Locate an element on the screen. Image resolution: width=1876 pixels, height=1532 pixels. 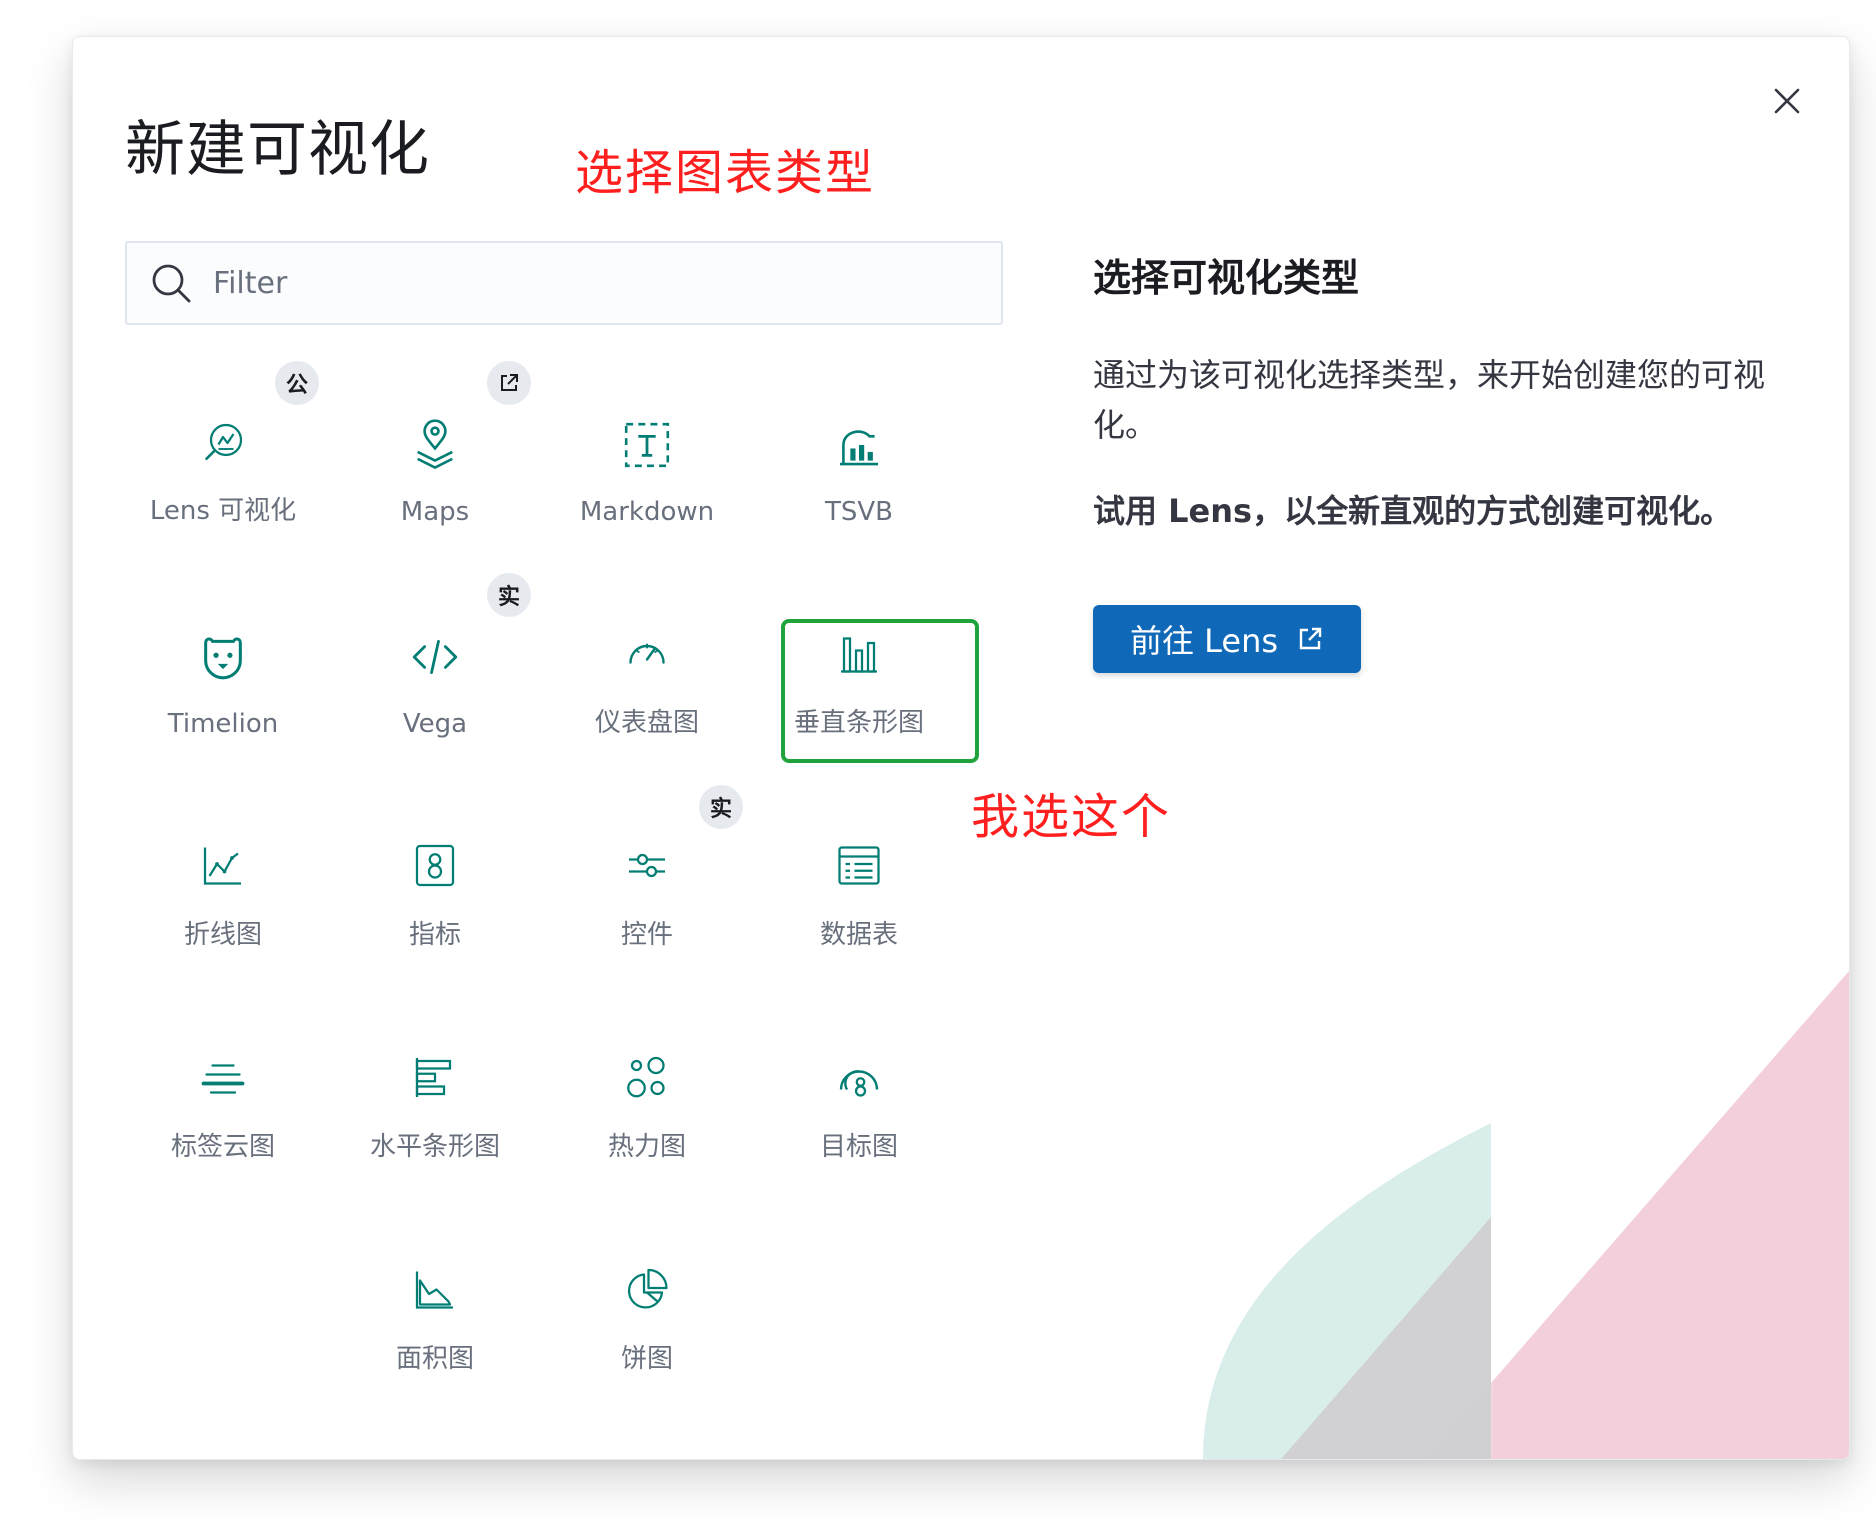
horizontal-bar-icon is located at coordinates (433, 1077).